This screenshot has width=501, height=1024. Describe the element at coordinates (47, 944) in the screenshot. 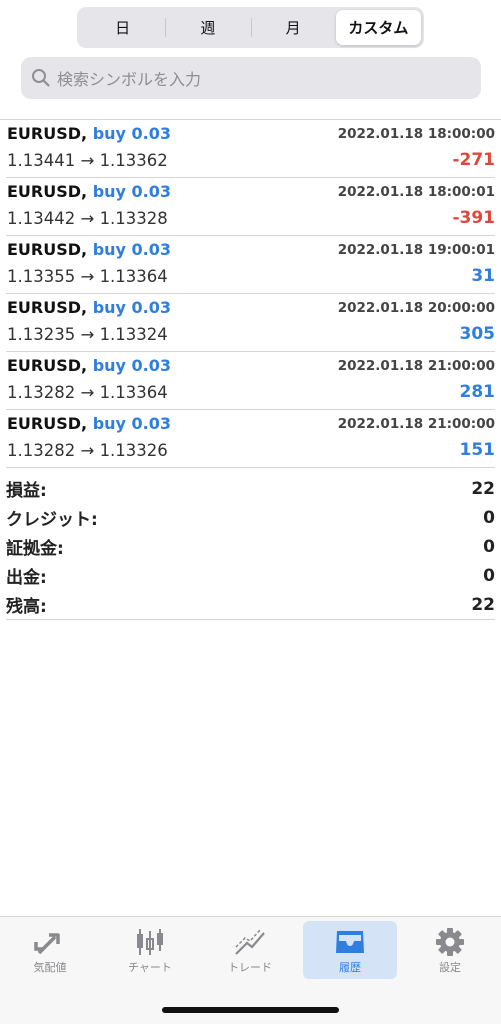

I see `quotes-arrows-icon` at that location.